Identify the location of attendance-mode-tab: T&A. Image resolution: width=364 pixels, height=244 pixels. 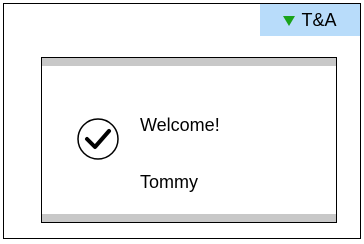
(310, 20).